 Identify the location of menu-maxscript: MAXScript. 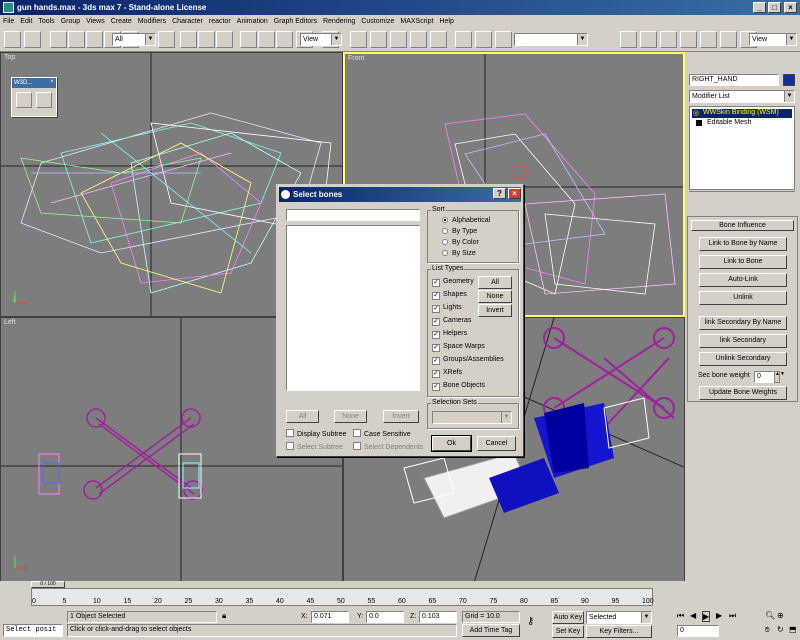
(416, 21).